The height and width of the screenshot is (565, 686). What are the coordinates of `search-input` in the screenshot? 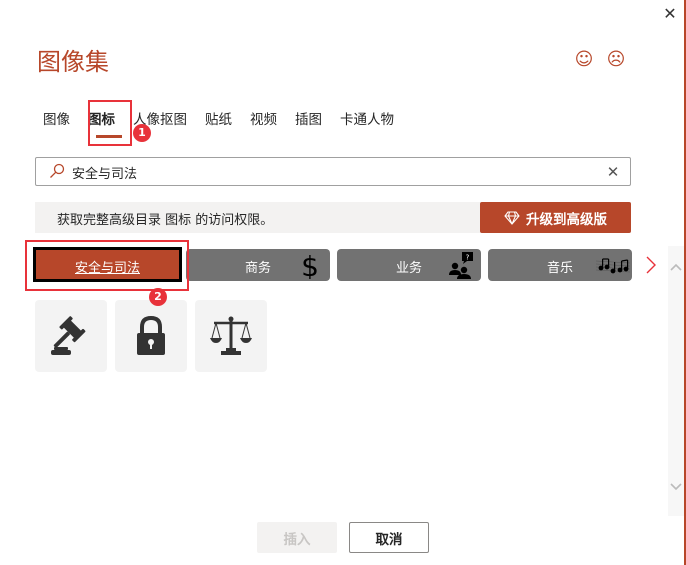 It's located at (332, 172).